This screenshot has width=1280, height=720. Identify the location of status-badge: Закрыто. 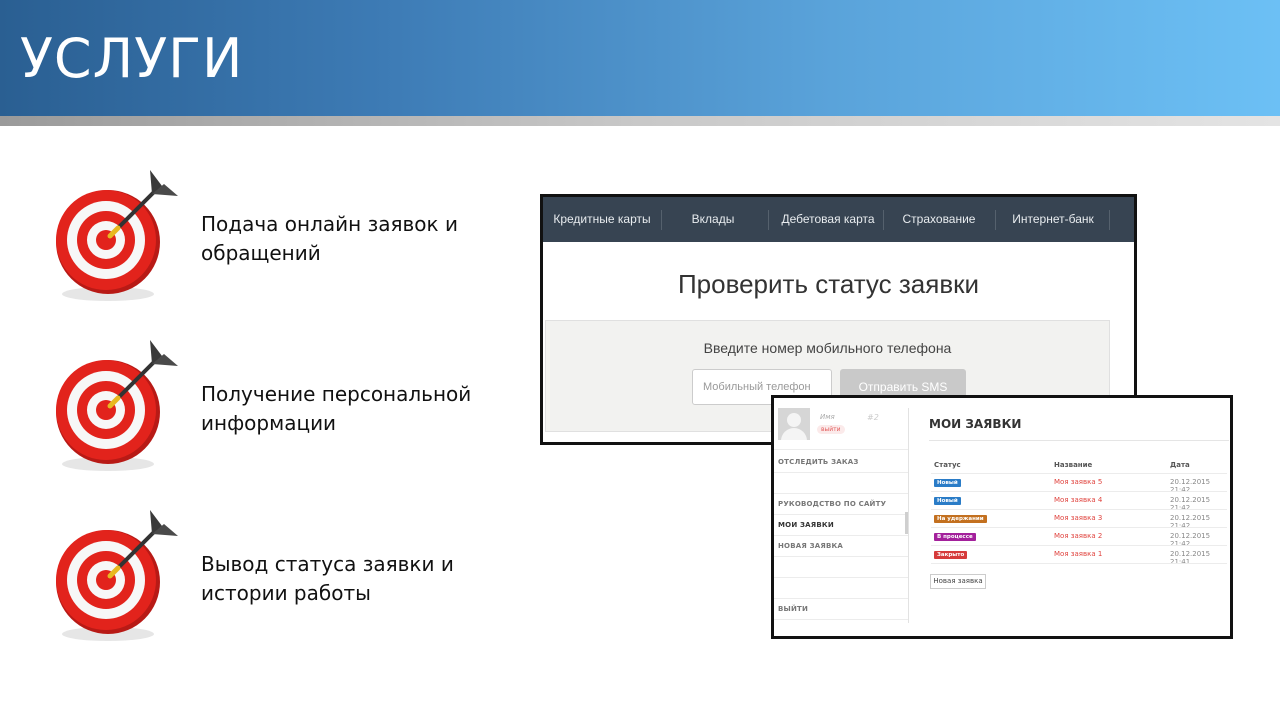
(951, 555).